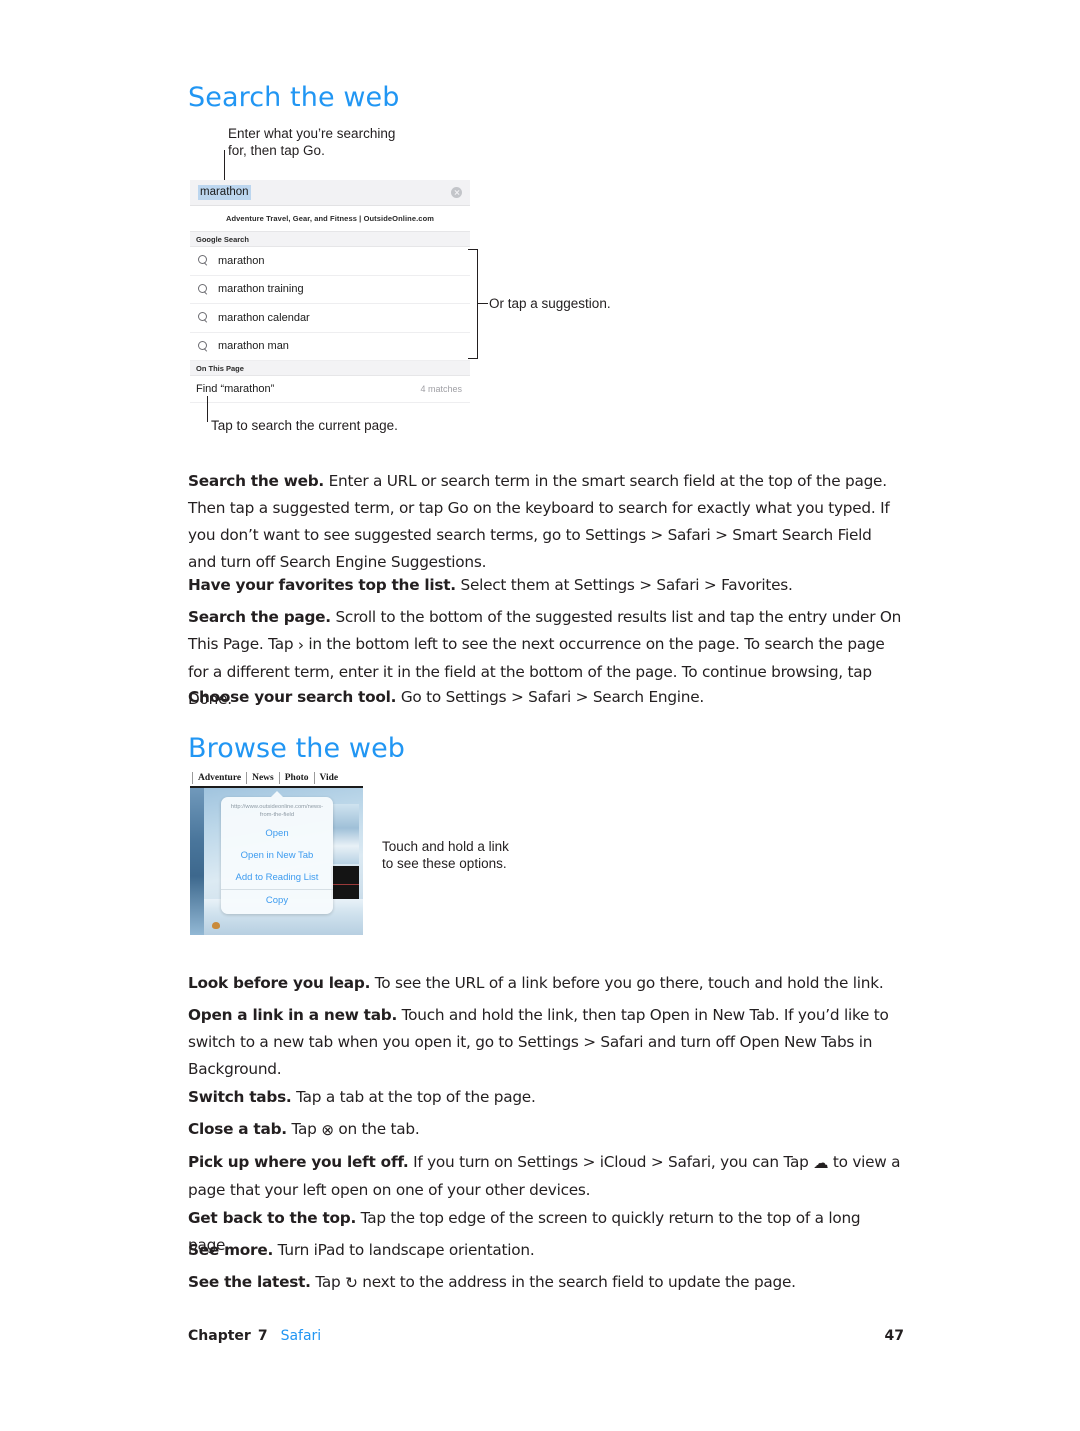 This screenshot has height=1431, width=1080. Describe the element at coordinates (550, 697) in the screenshot. I see `paragraph-text: Go to Settings > Safari > Search Engine.` at that location.